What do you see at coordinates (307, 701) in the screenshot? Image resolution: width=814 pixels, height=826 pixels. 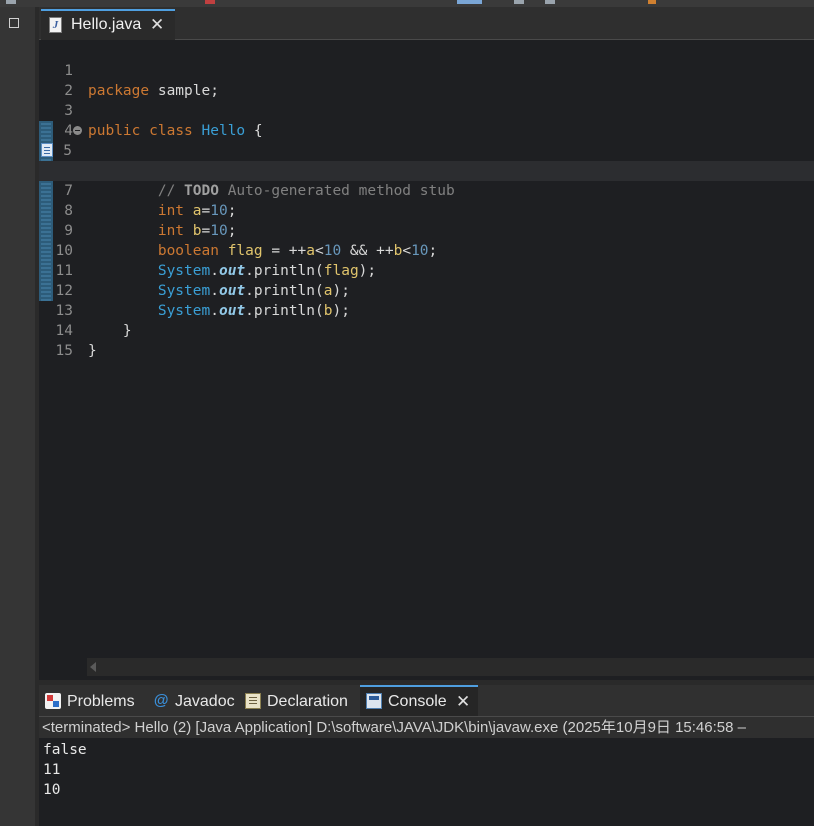 I see `tab-label: Declaration` at bounding box center [307, 701].